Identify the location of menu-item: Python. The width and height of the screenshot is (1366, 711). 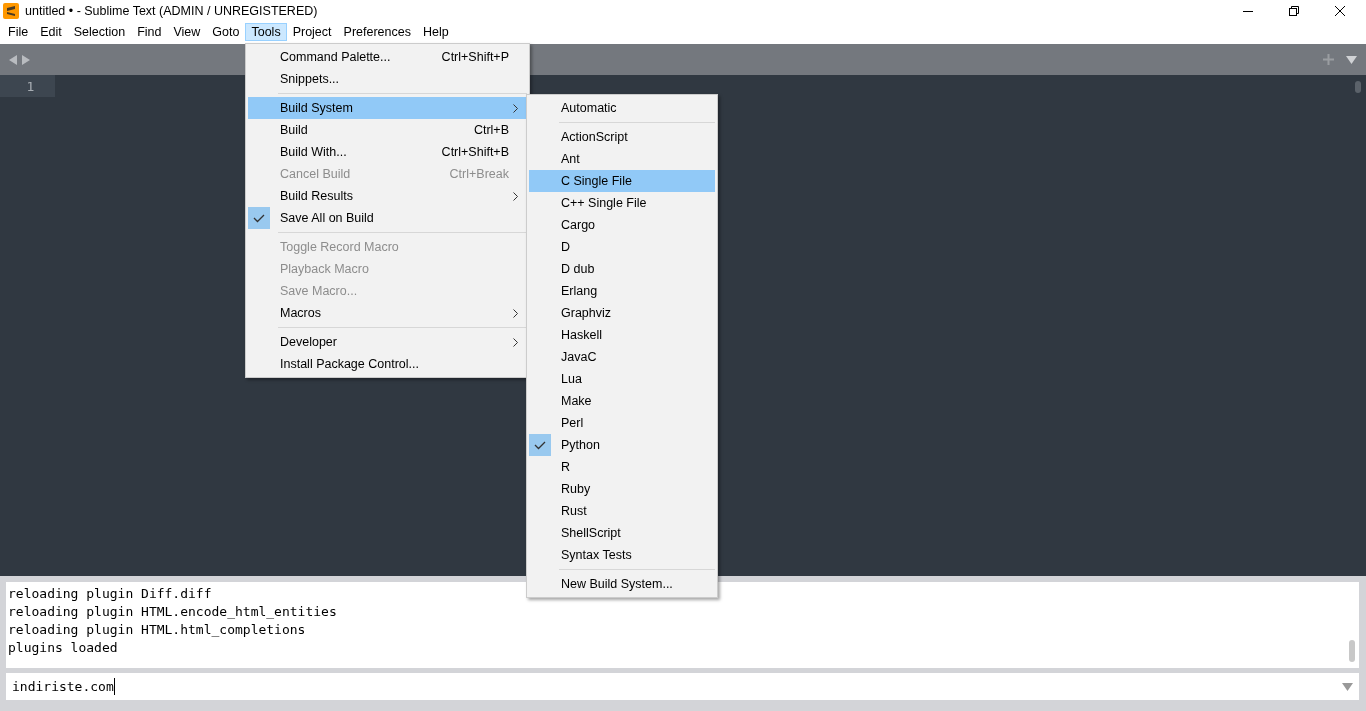
(622, 445).